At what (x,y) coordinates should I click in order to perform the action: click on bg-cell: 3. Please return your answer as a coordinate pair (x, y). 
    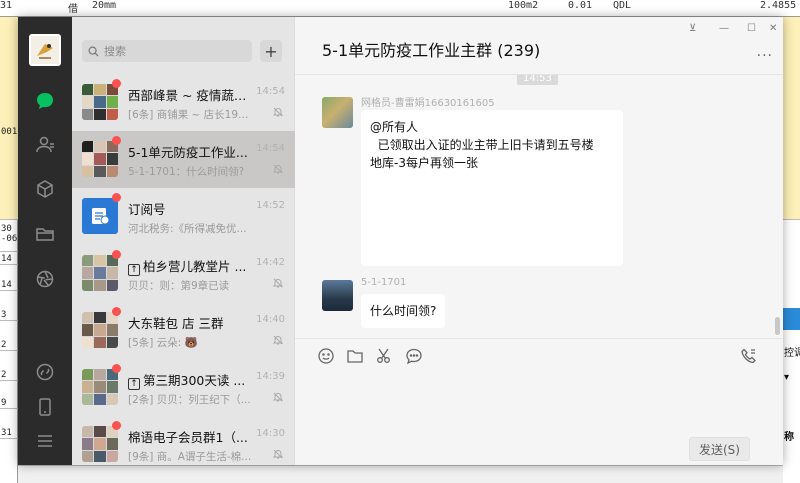
    Looking at the image, I should click on (9, 315).